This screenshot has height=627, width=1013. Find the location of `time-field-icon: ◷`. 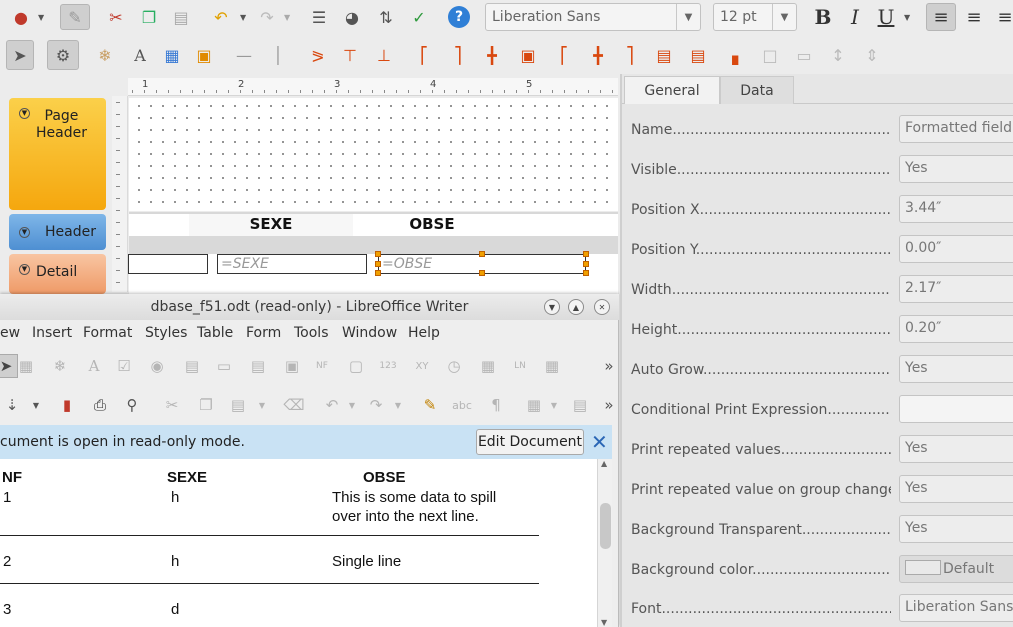

time-field-icon: ◷ is located at coordinates (454, 366).